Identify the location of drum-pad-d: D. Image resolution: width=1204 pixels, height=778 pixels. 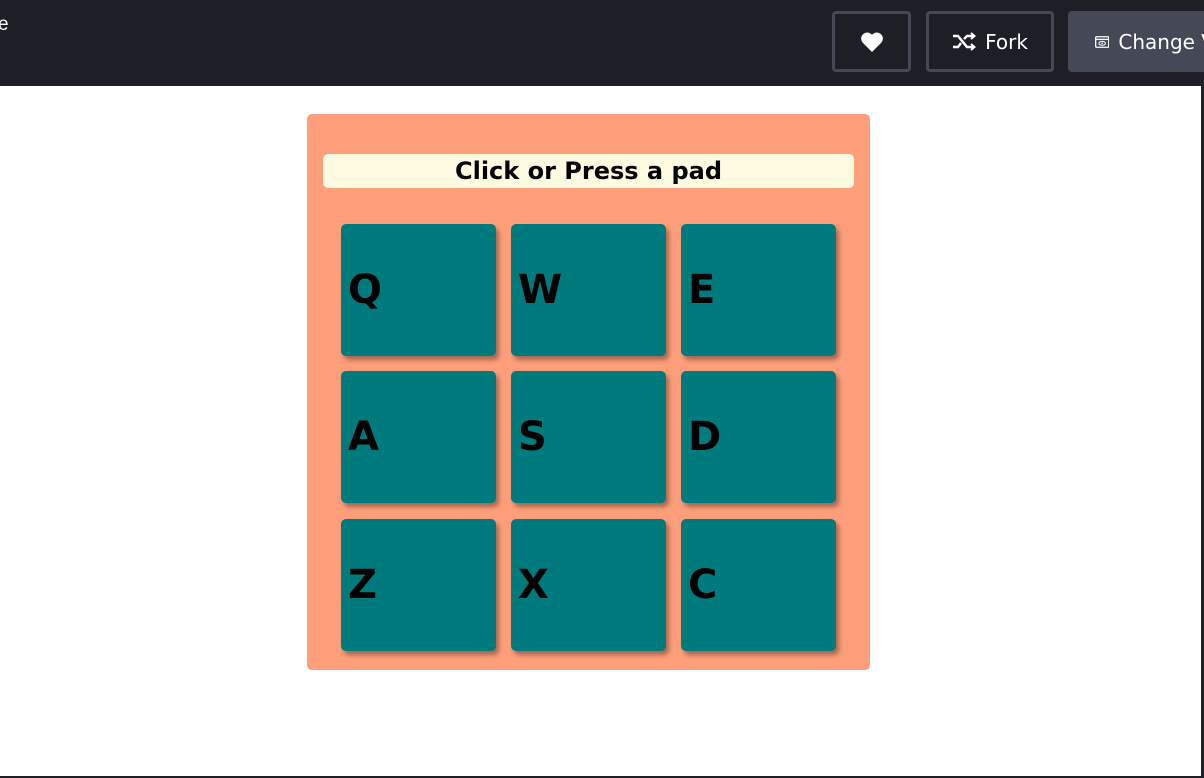
(758, 437).